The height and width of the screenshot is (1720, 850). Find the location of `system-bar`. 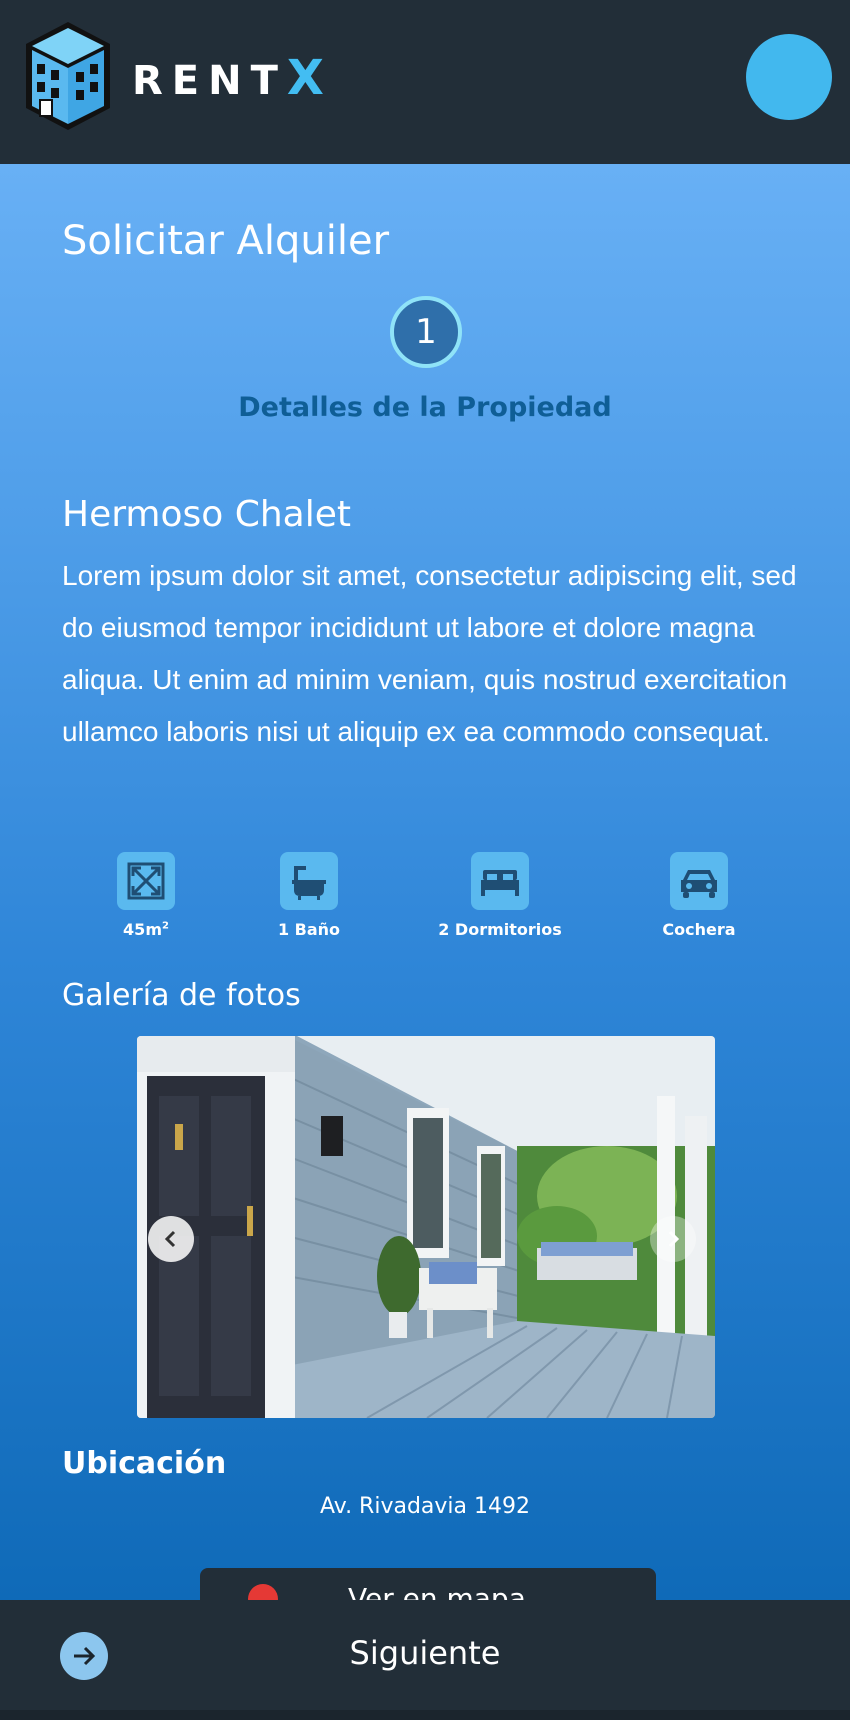

system-bar is located at coordinates (425, 1715).